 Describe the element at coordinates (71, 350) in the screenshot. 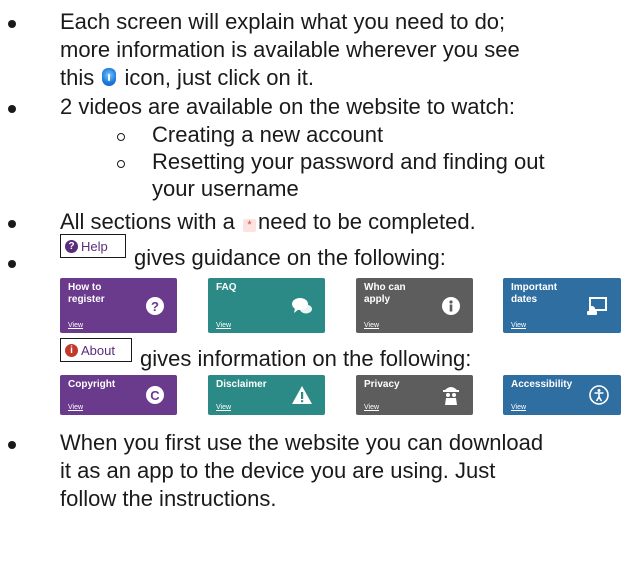

I see `info-circle-icon: i` at that location.